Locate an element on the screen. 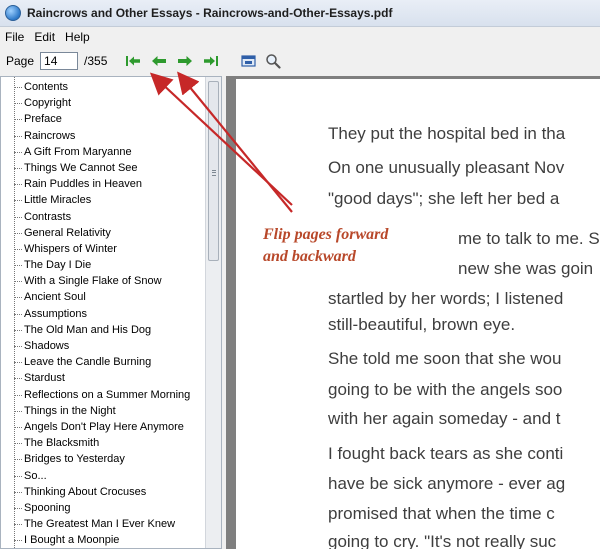  page-text-line: new she was goin is located at coordinates (526, 268).